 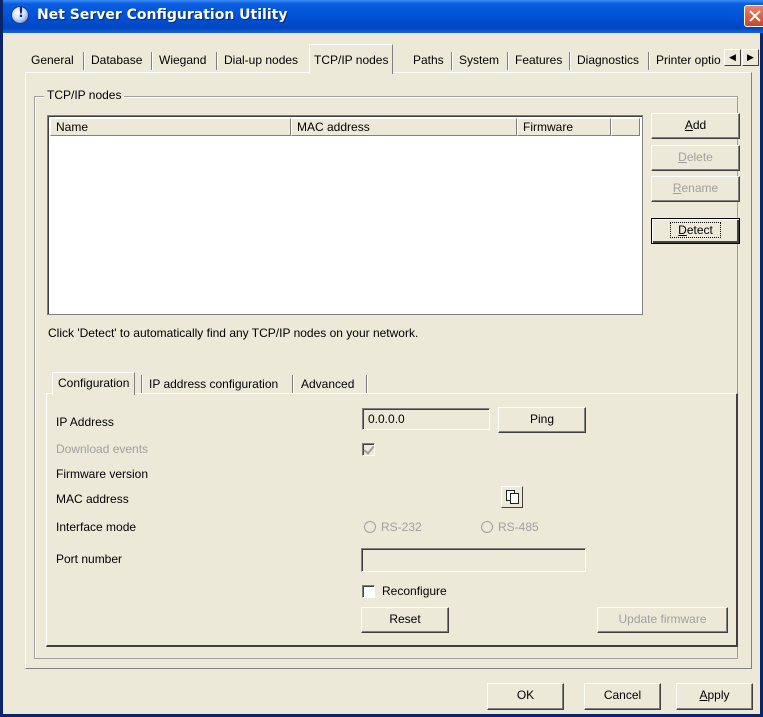 I want to click on tab-features: Features, so click(x=538, y=61).